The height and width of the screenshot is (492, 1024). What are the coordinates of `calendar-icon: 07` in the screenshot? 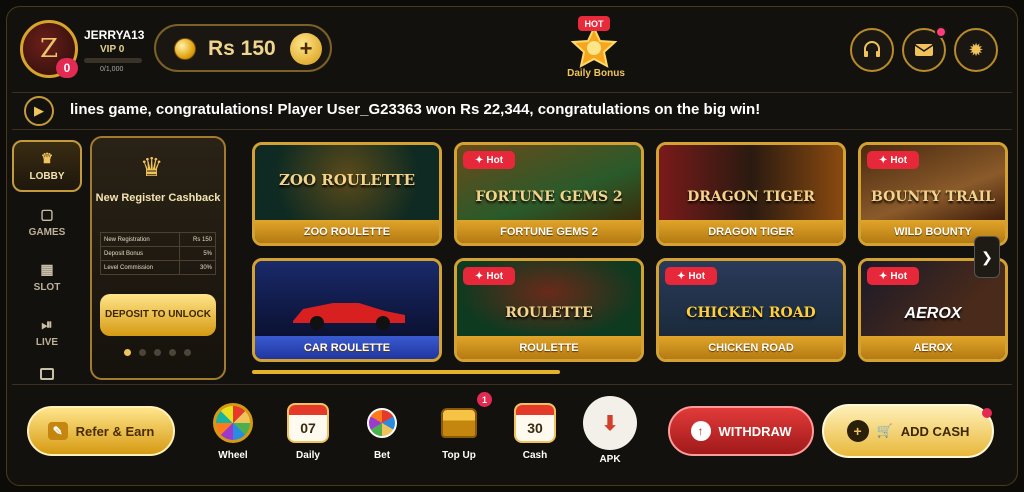 It's located at (308, 423).